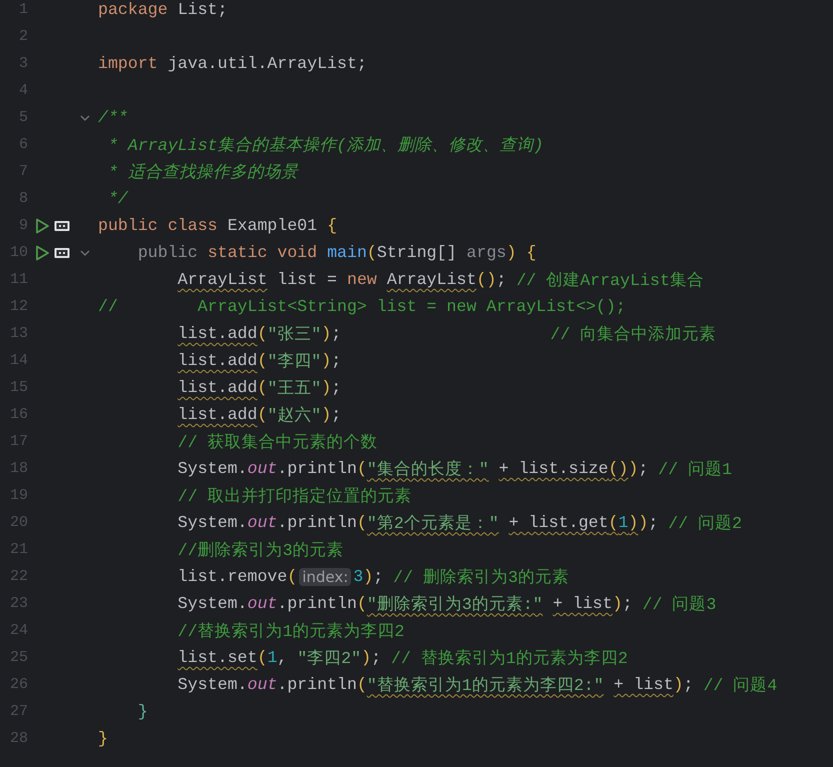  What do you see at coordinates (362, 306) in the screenshot?
I see `comment: // ArrayList<String> list = new ArrayList<>();` at bounding box center [362, 306].